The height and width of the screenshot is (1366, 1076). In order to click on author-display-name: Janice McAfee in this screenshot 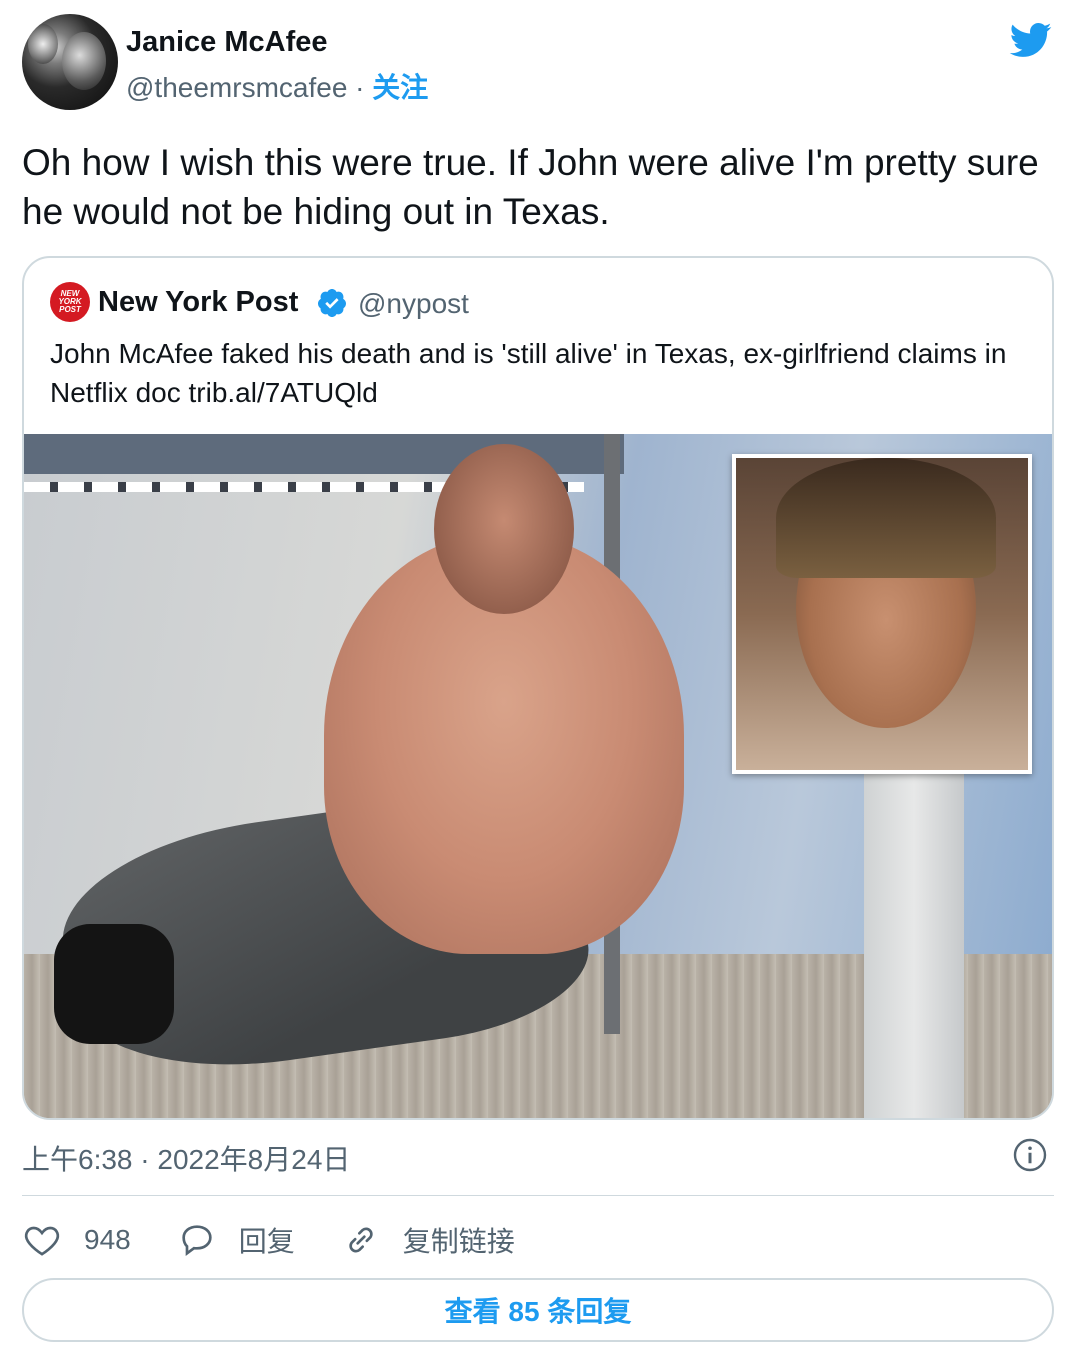, I will do `click(227, 42)`.